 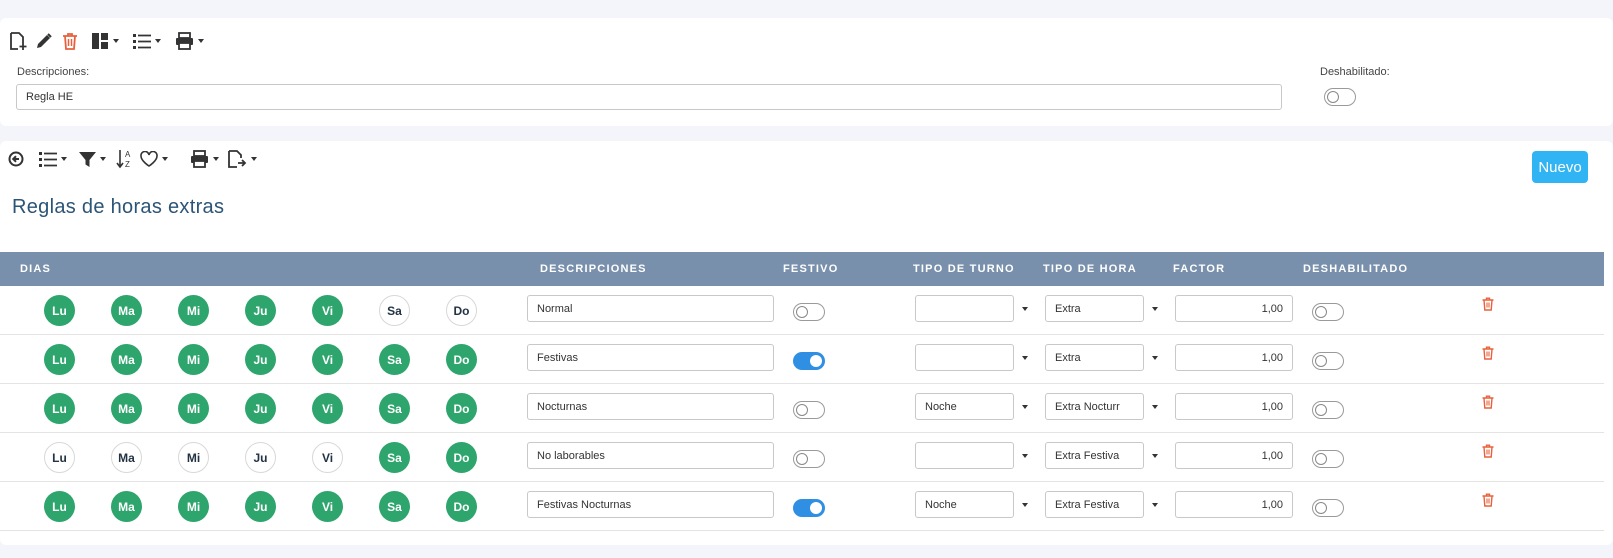 What do you see at coordinates (810, 269) in the screenshot?
I see `column-header-festivo: FESTIVO` at bounding box center [810, 269].